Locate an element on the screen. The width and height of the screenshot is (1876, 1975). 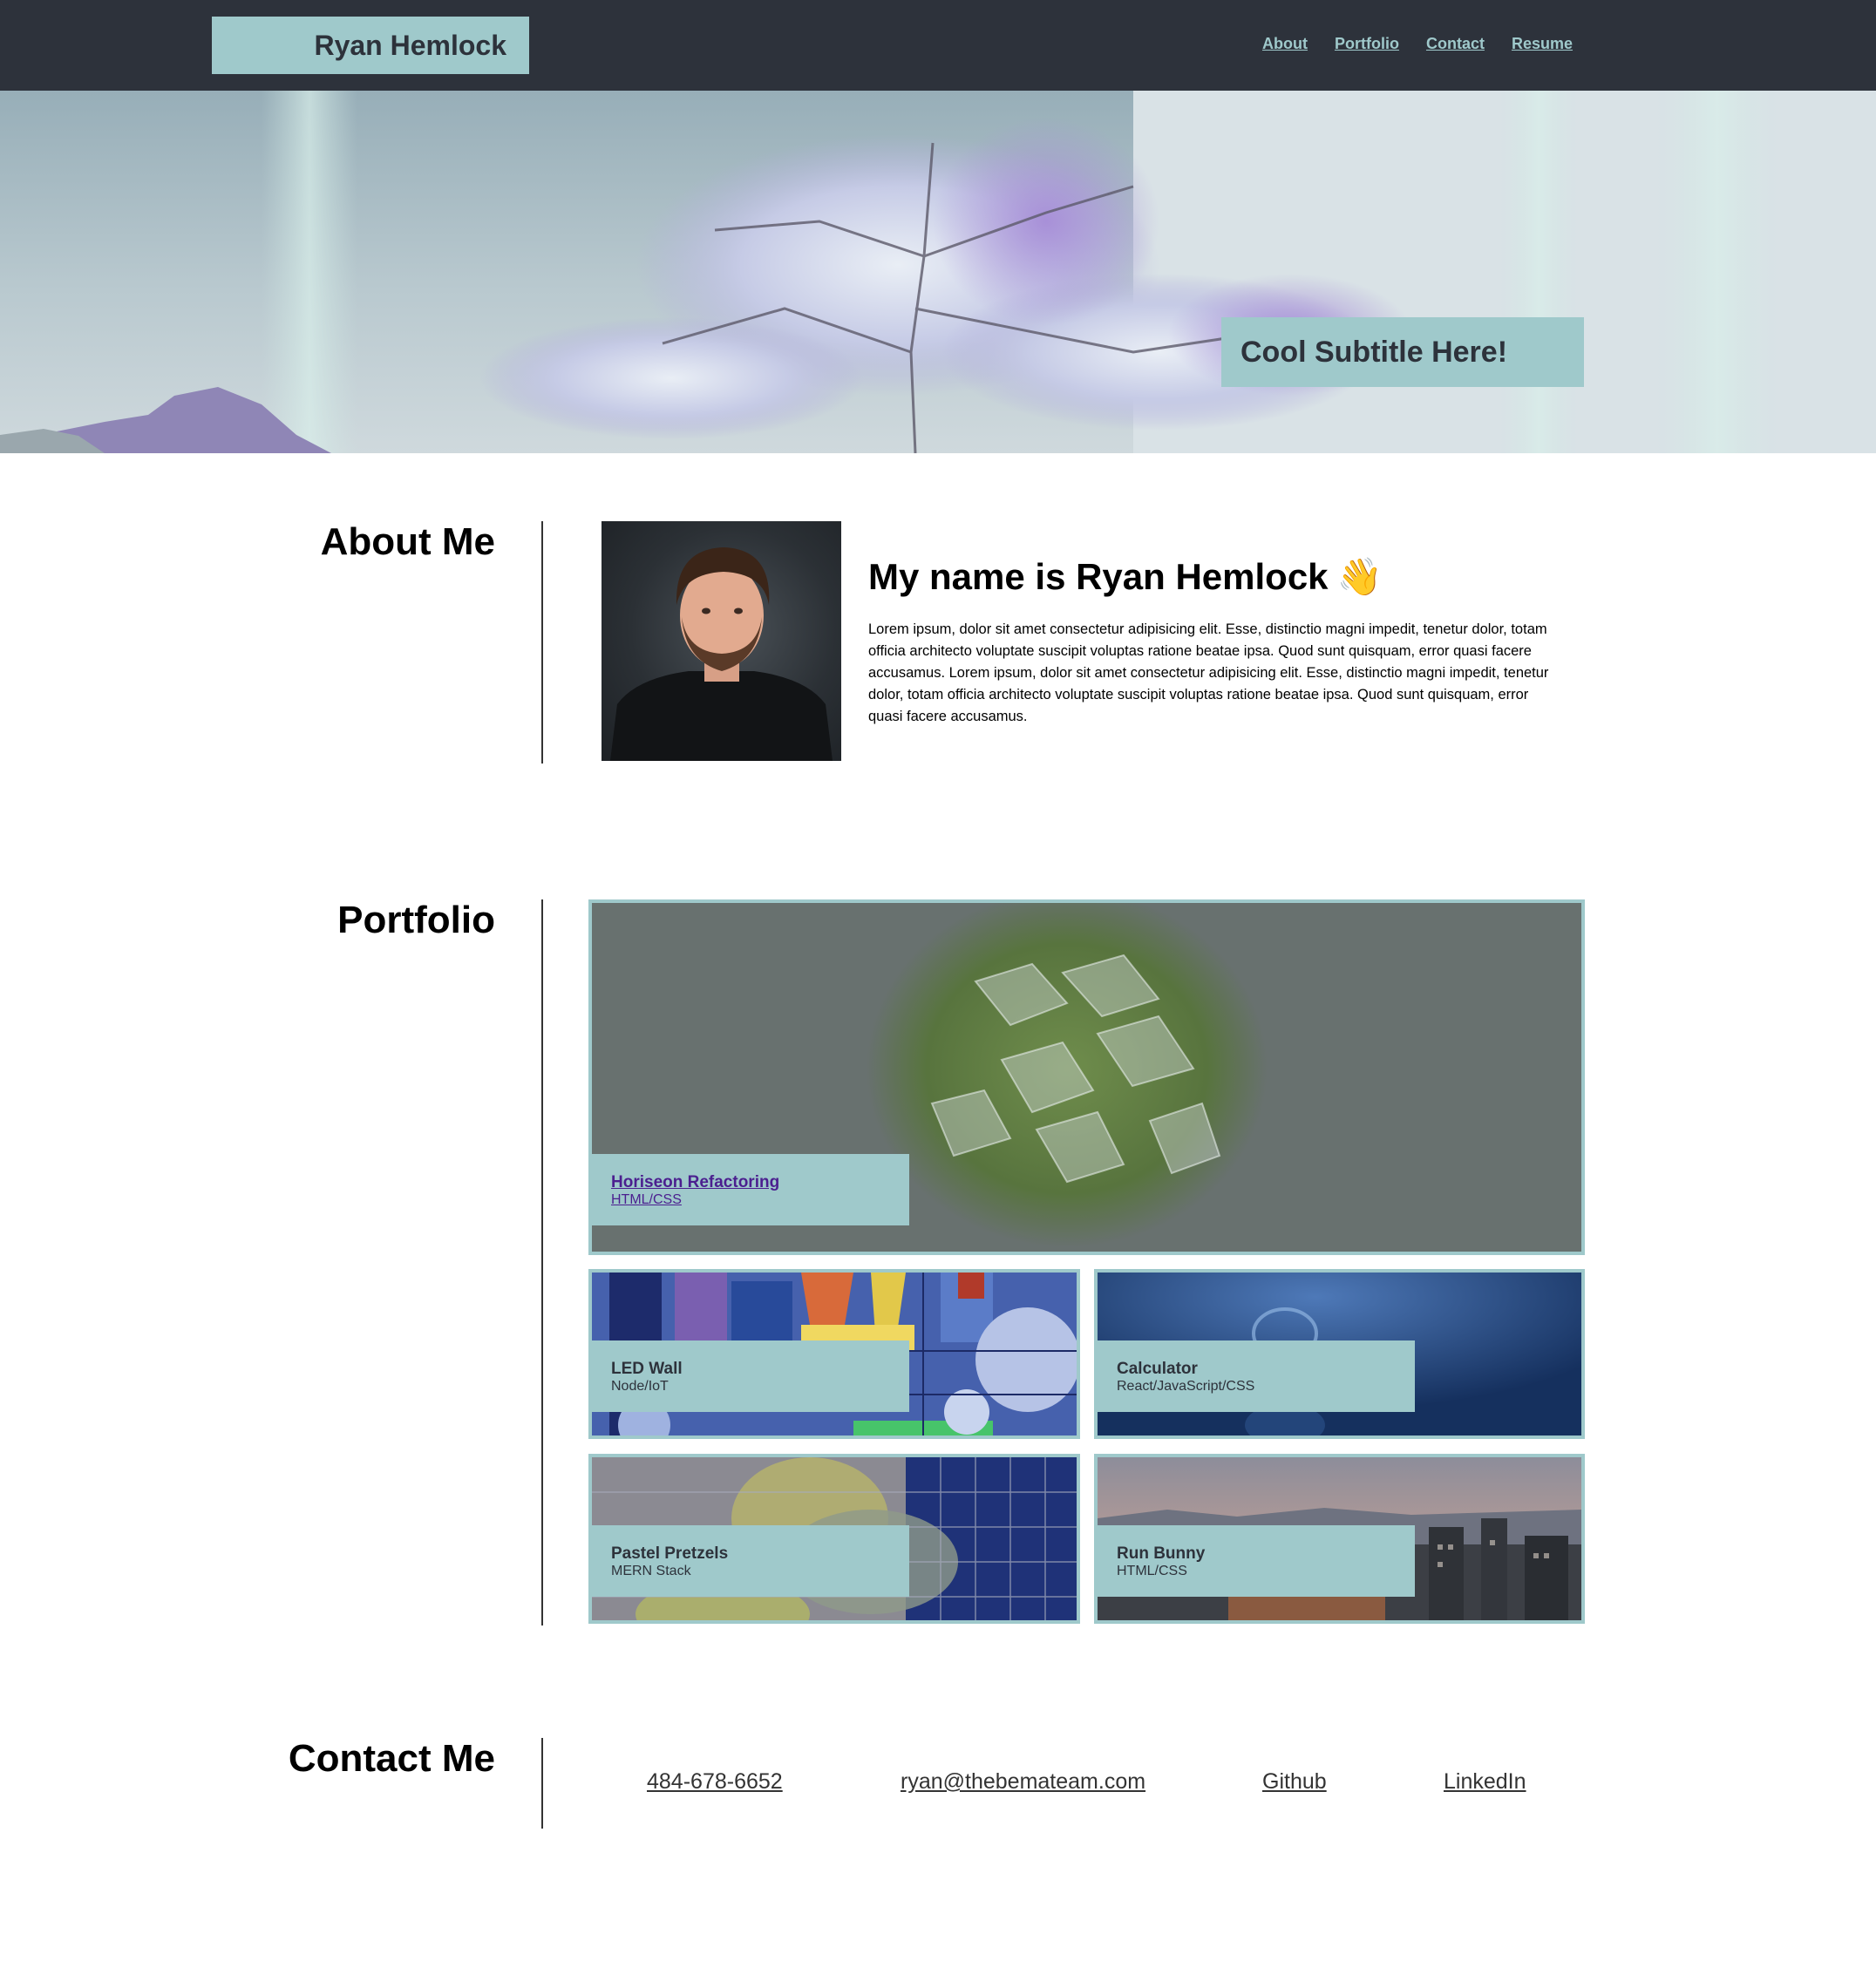
hero-subtitle: Cool Subtitle Here! is located at coordinates (1402, 352).